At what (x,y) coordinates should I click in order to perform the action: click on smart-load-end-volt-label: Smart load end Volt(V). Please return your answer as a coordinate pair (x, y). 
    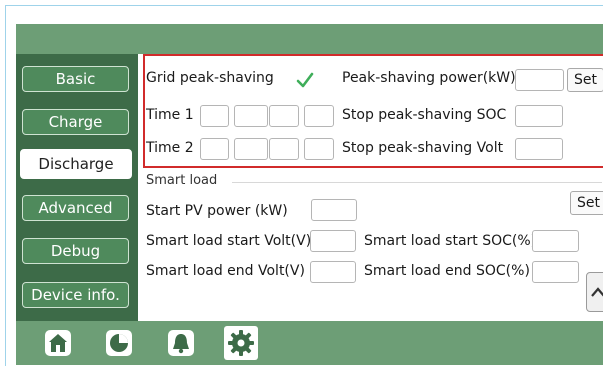
    Looking at the image, I should click on (225, 271).